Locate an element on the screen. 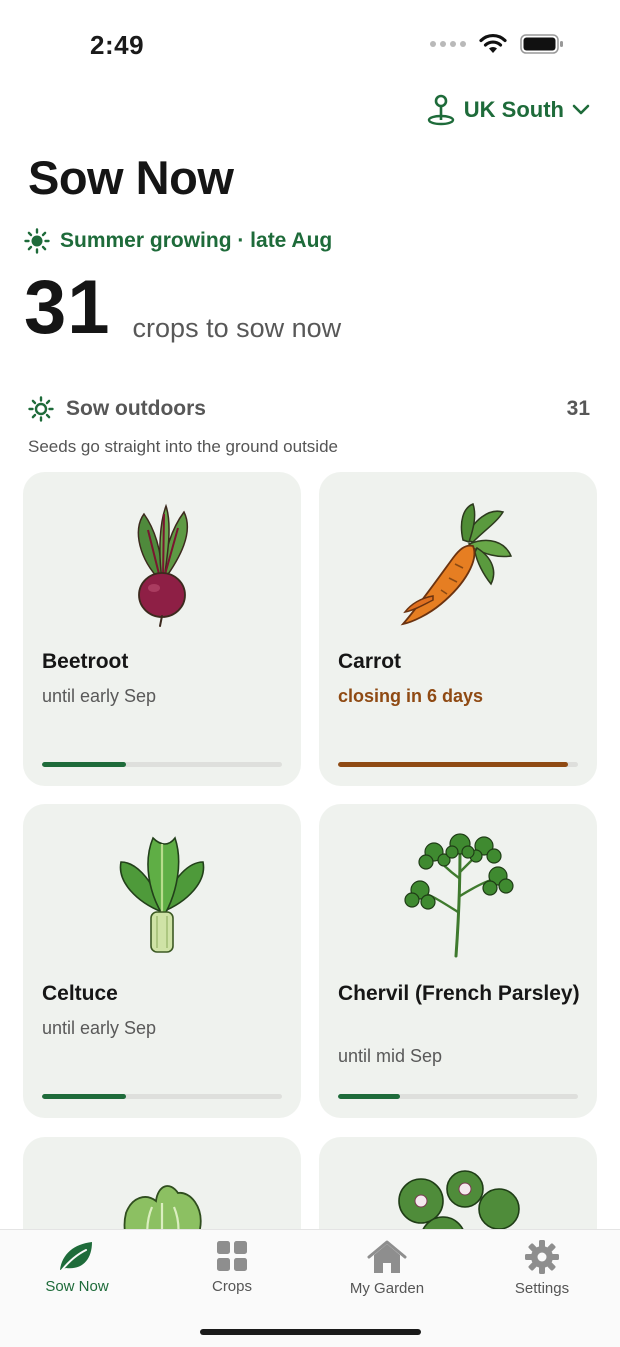 Image resolution: width=620 pixels, height=1347 pixels. sun-outline-icon is located at coordinates (41, 409).